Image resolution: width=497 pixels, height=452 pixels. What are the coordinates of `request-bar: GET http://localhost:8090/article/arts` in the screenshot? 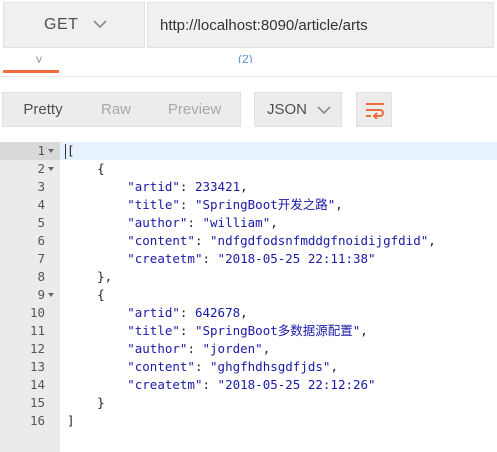 It's located at (248, 26).